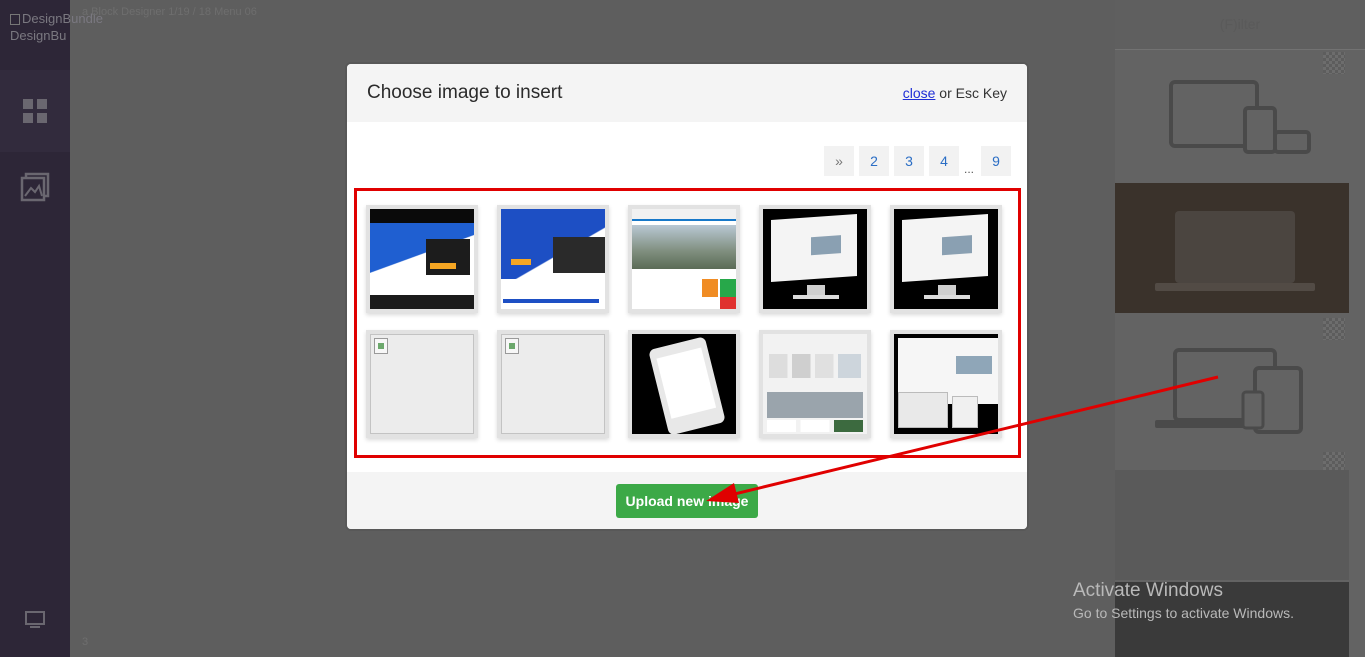 Image resolution: width=1365 pixels, height=657 pixels. What do you see at coordinates (909, 161) in the screenshot?
I see `pagination-page-3: 3` at bounding box center [909, 161].